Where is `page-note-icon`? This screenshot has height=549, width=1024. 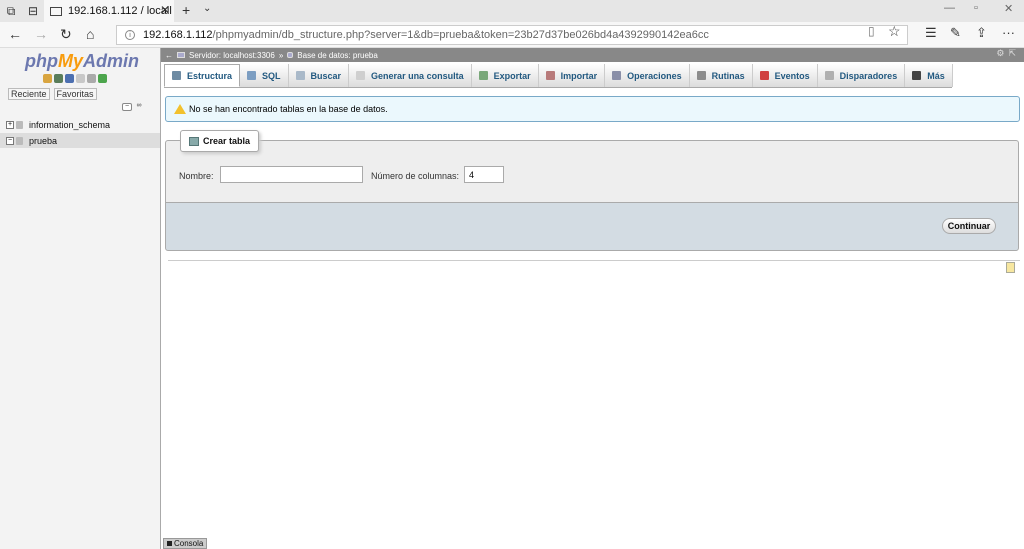
page-note-icon is located at coordinates (1010, 267).